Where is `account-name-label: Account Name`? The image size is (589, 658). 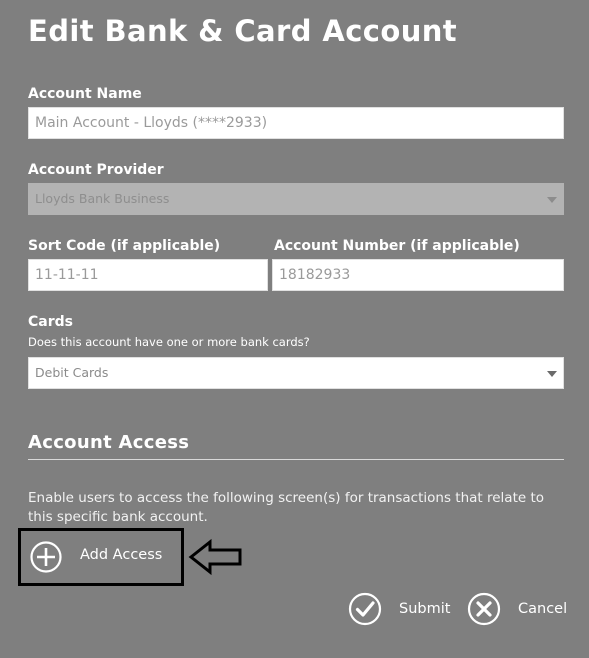
account-name-label: Account Name is located at coordinates (85, 94).